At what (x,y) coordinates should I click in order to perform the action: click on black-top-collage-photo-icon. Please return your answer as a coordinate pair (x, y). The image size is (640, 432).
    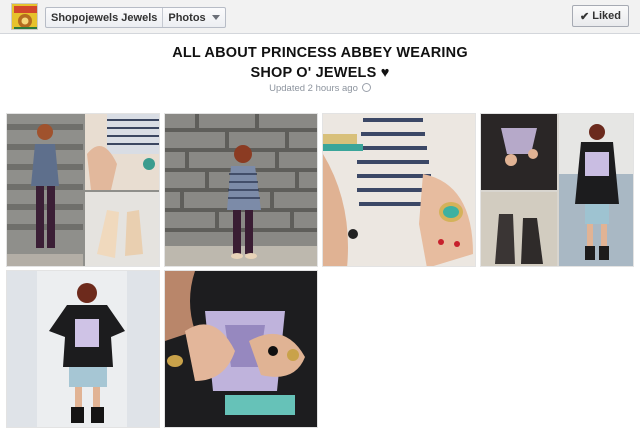
    Looking at the image, I should click on (557, 190).